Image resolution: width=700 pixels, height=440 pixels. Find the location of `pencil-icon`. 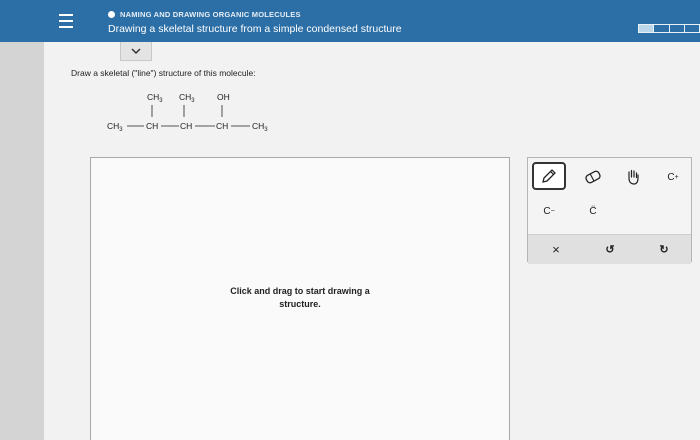

pencil-icon is located at coordinates (549, 176).